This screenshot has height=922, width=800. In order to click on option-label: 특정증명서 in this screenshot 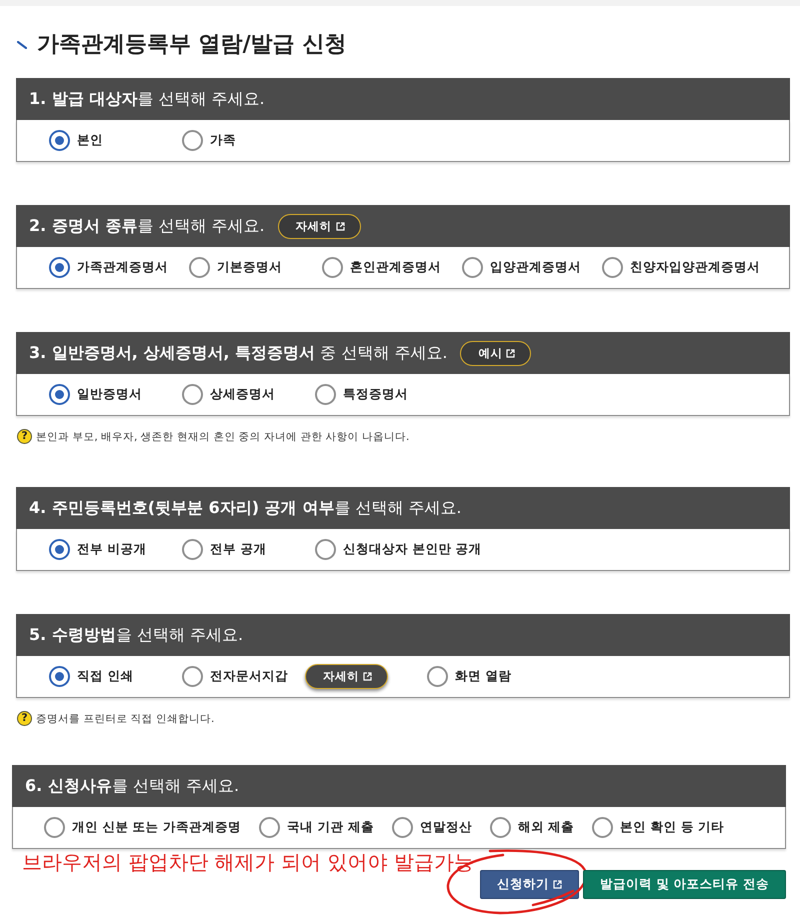, I will do `click(375, 394)`.